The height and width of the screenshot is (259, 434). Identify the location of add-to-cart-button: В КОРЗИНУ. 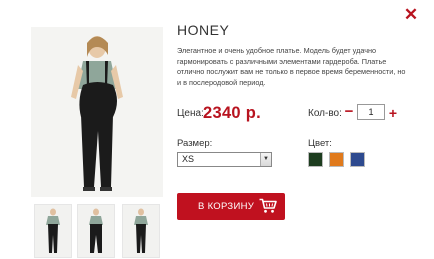
(231, 206).